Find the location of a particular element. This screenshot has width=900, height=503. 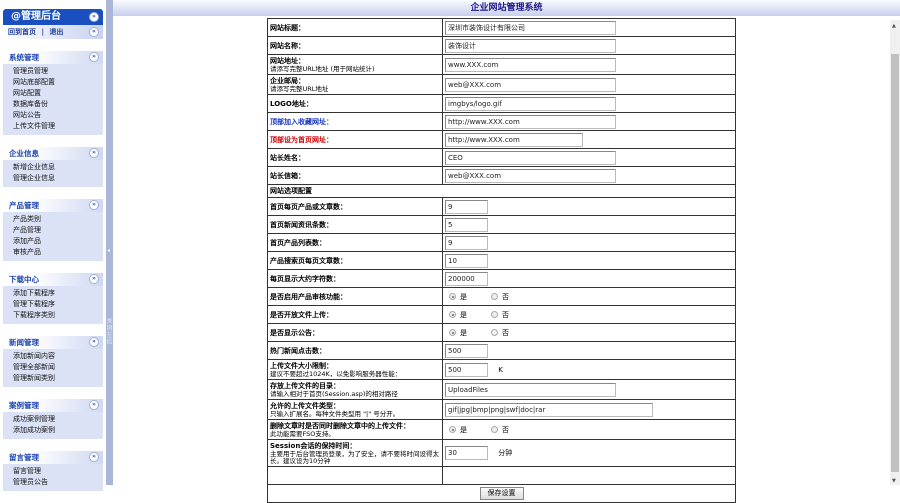

sidebar-item: 成功案例管理 is located at coordinates (58, 419).